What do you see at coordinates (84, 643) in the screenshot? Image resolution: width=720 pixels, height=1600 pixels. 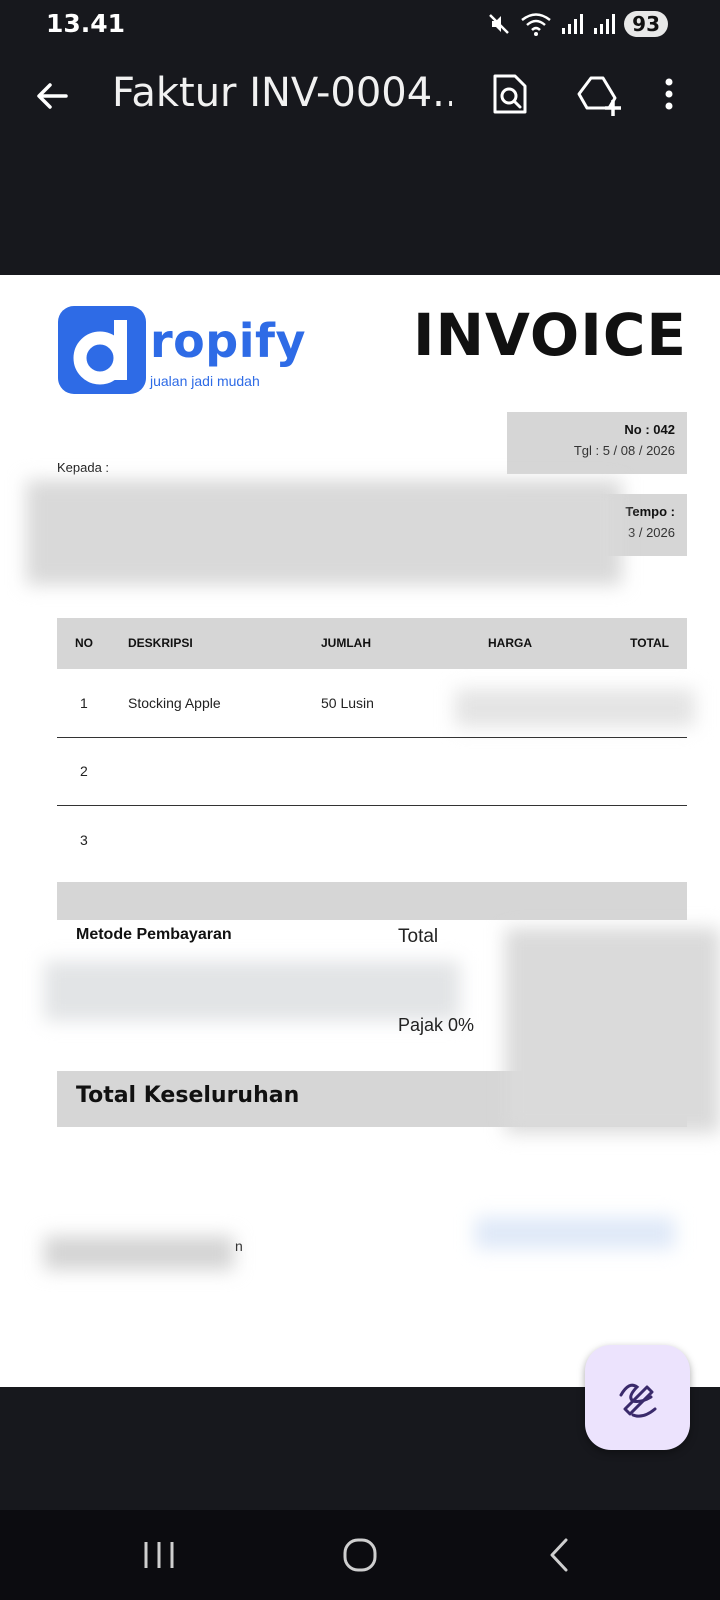 I see `col-no: NO` at bounding box center [84, 643].